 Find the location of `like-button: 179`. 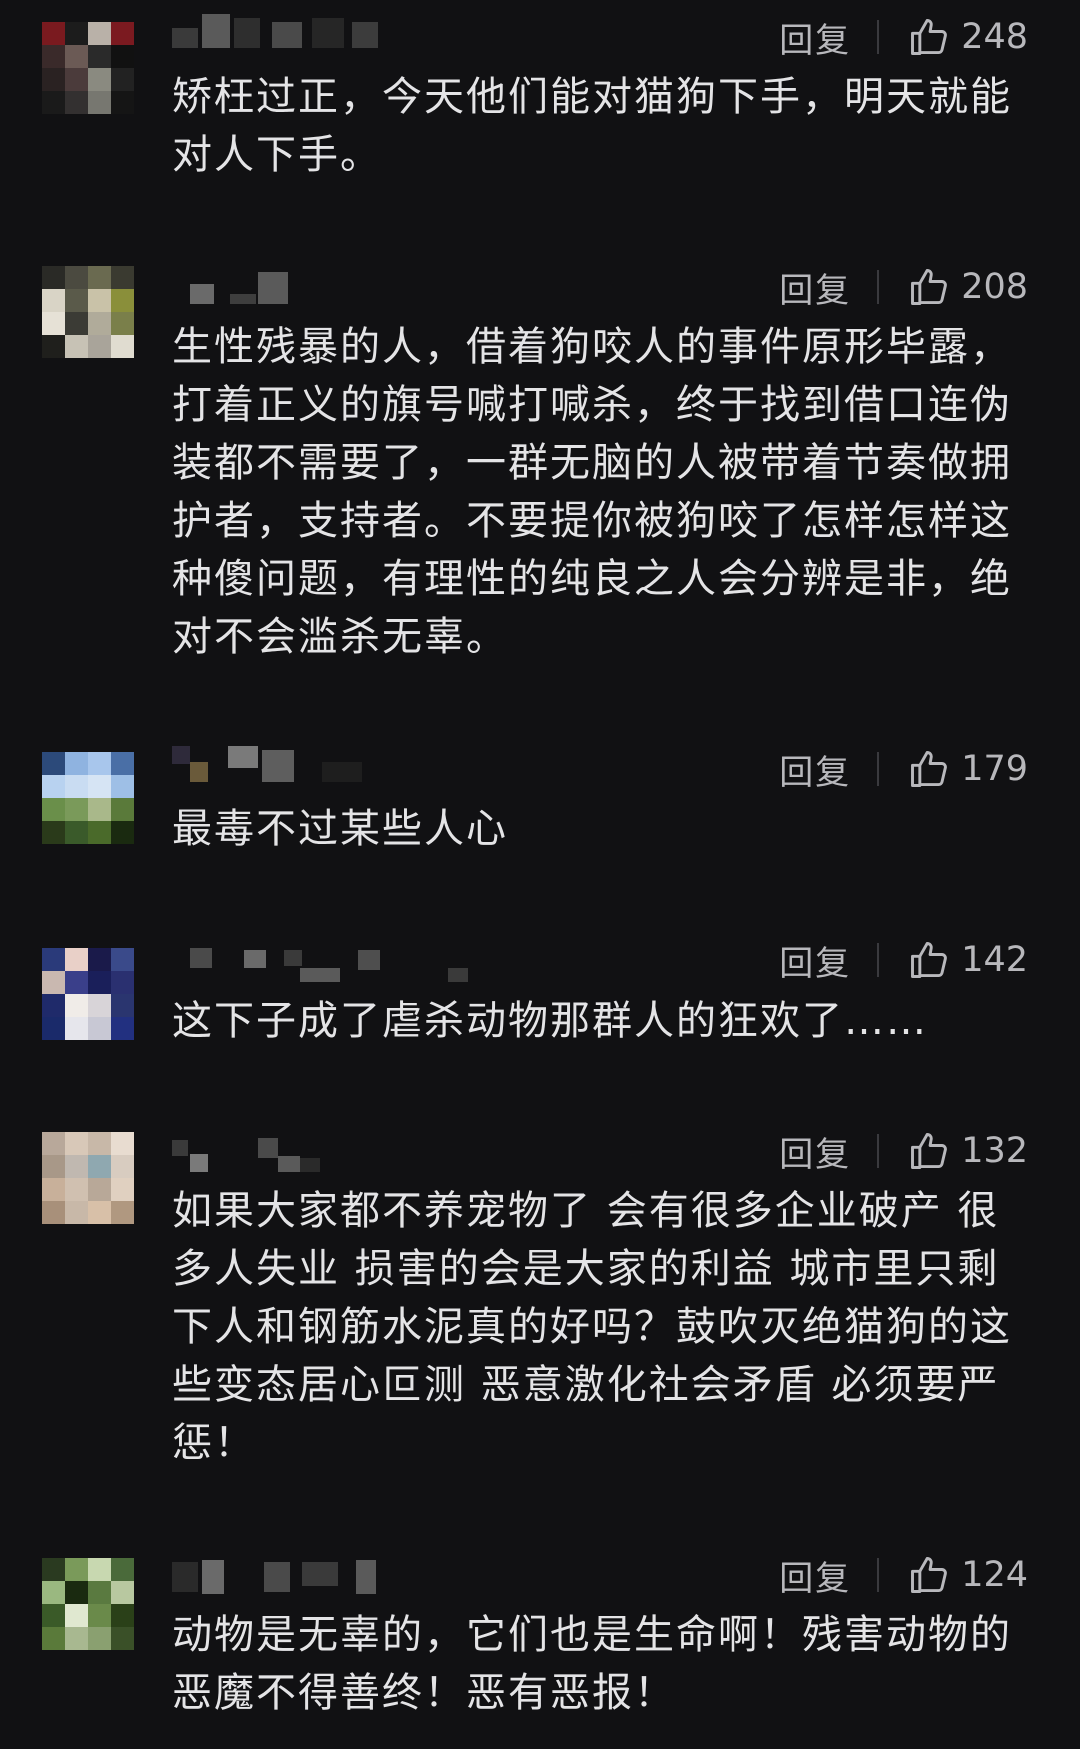

like-button: 179 is located at coordinates (967, 769).